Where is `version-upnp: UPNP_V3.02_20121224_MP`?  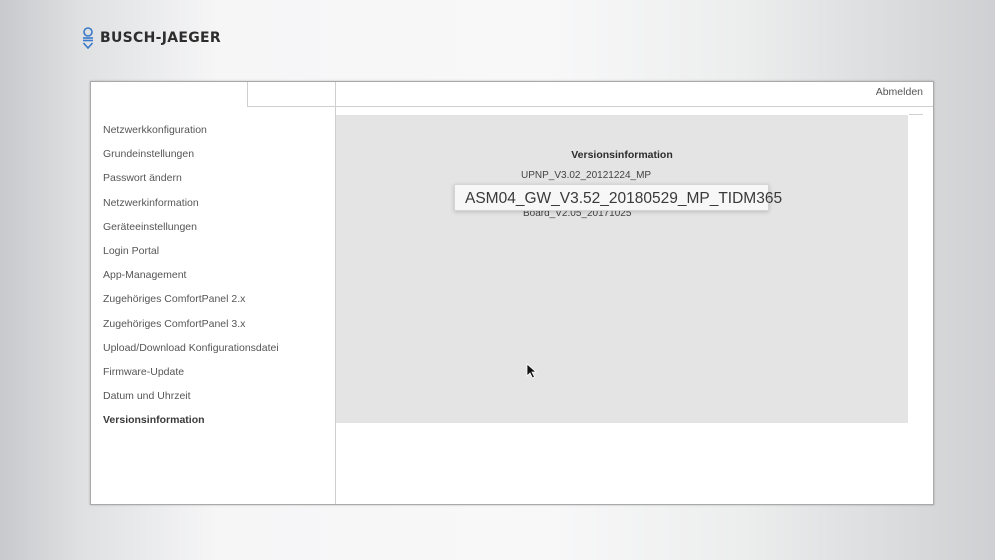
version-upnp: UPNP_V3.02_20121224_MP is located at coordinates (586, 175).